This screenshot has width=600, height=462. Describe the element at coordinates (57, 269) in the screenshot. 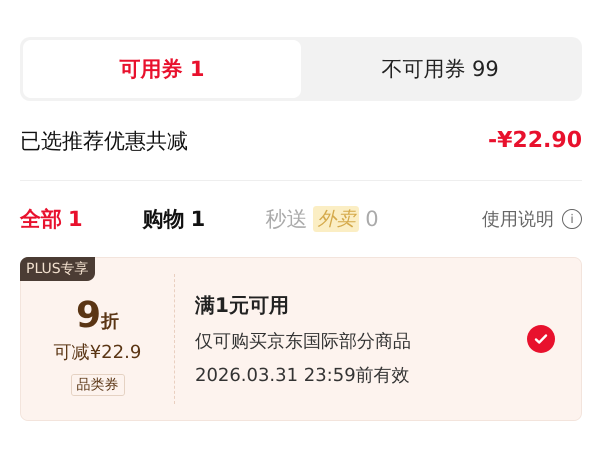

I see `plus-badge: PLUS专享` at that location.